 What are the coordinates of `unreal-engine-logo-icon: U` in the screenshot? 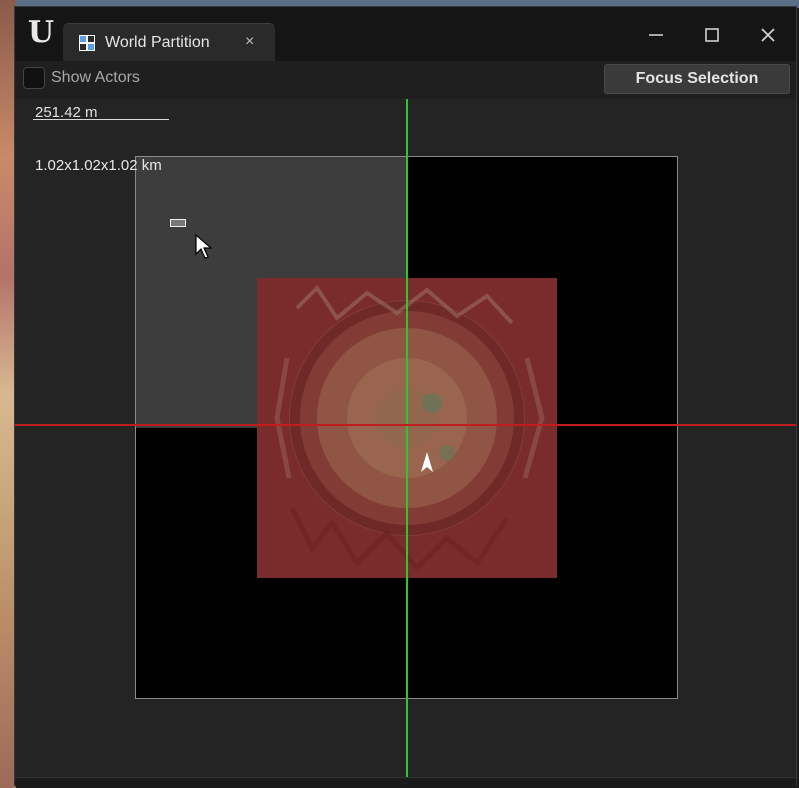 It's located at (41, 32).